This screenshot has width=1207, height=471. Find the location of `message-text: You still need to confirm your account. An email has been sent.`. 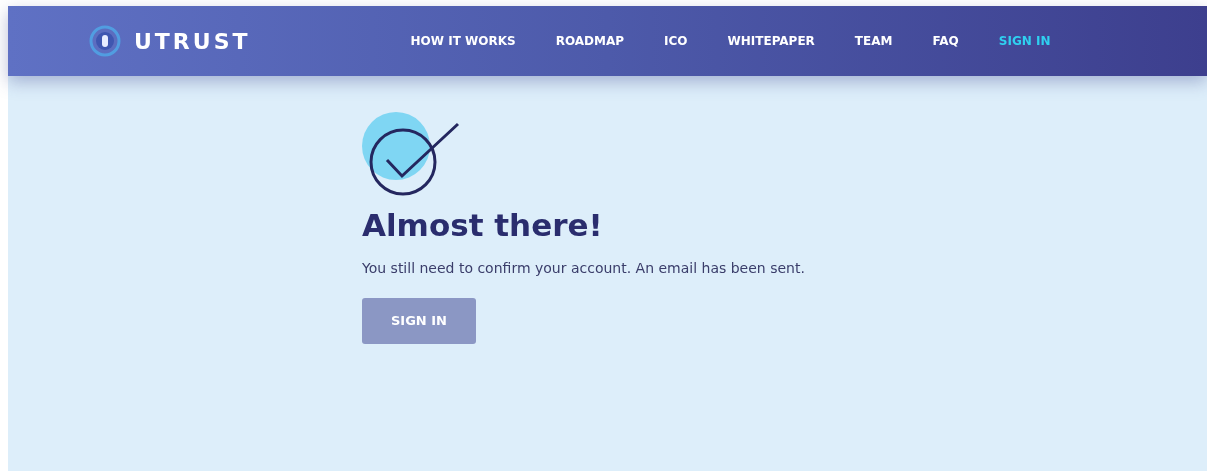

message-text: You still need to confirm your account. An email has been sent. is located at coordinates (584, 268).